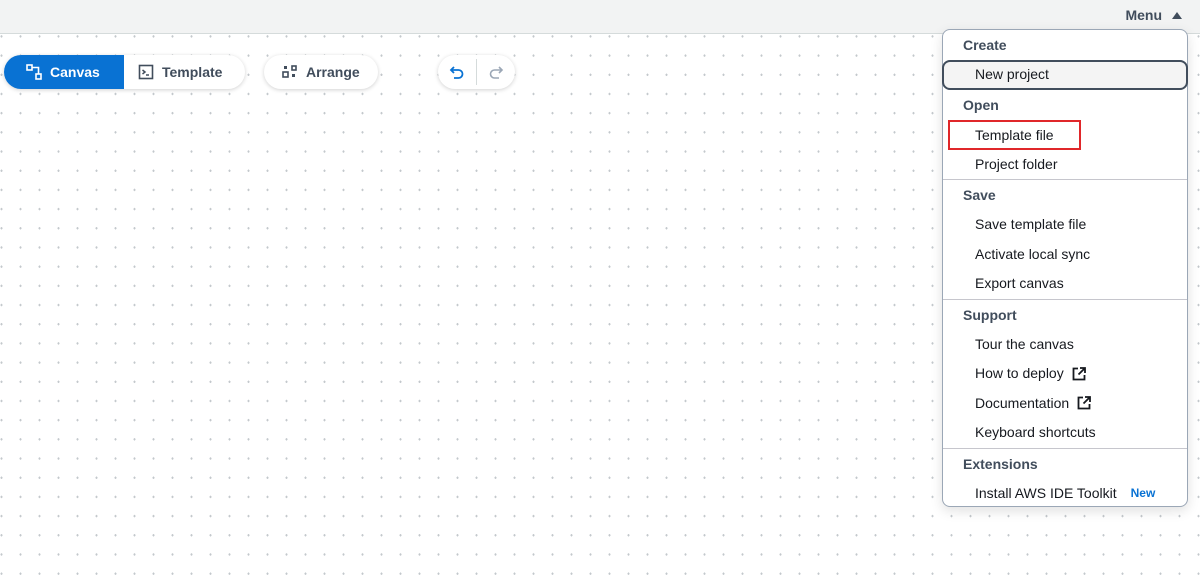 Image resolution: width=1200 pixels, height=583 pixels. I want to click on arrange-label: Arrange, so click(333, 72).